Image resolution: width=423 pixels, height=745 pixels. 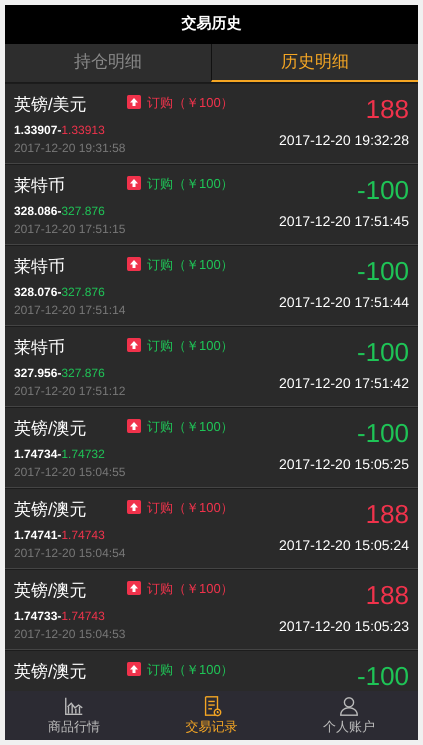 What do you see at coordinates (60, 454) in the screenshot?
I see `price-range: 1.74734-1.74732` at bounding box center [60, 454].